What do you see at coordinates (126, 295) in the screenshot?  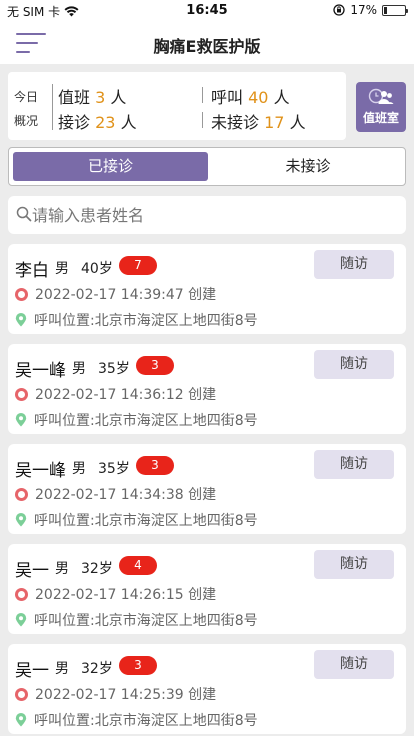 I see `created-time: 2022-02-17 14:39:47 创建` at bounding box center [126, 295].